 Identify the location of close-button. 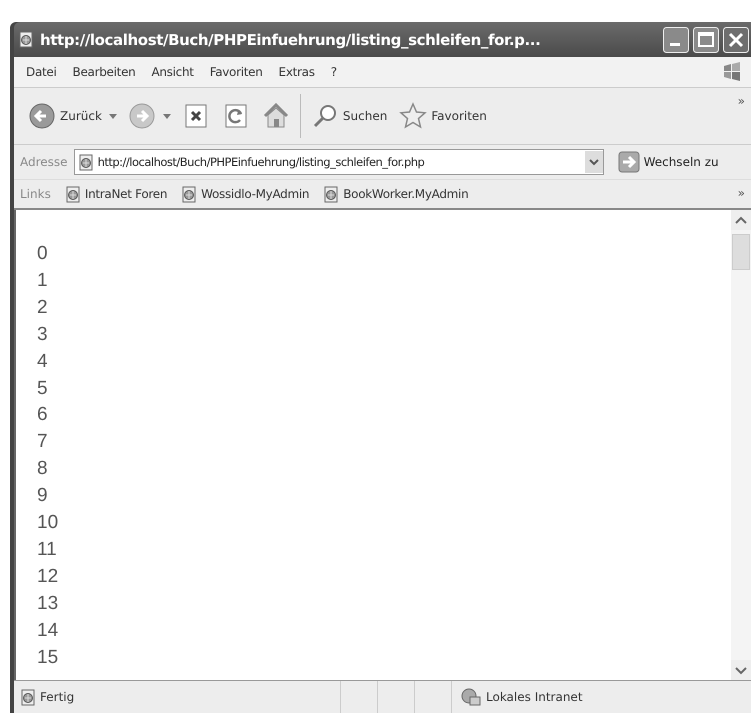
(736, 39).